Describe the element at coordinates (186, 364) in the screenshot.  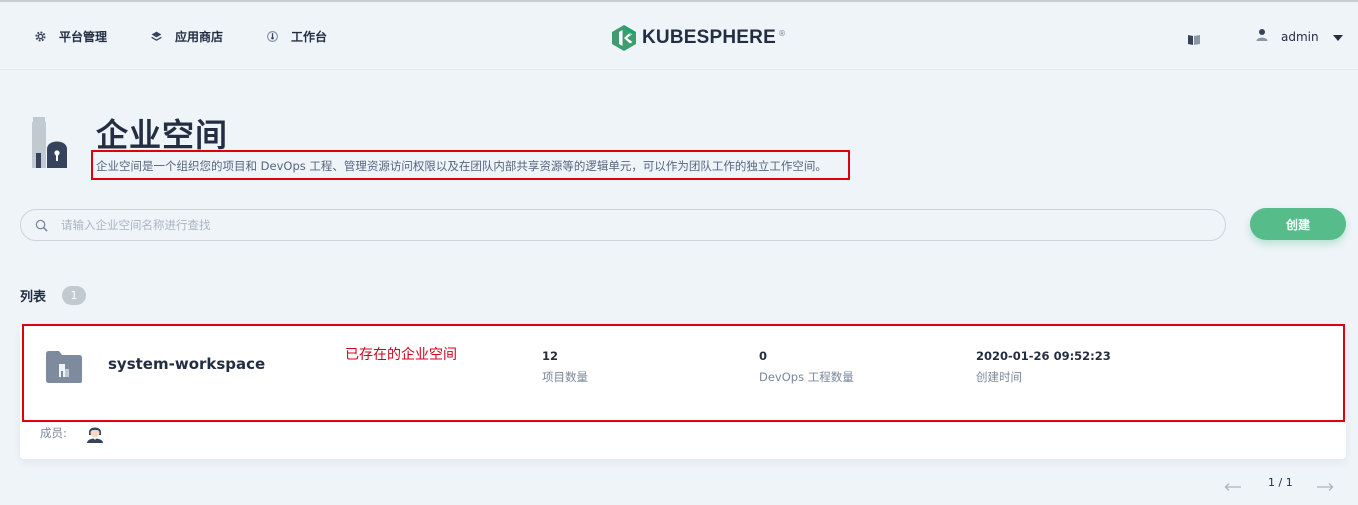
I see `workspace-name: system-workspace` at that location.